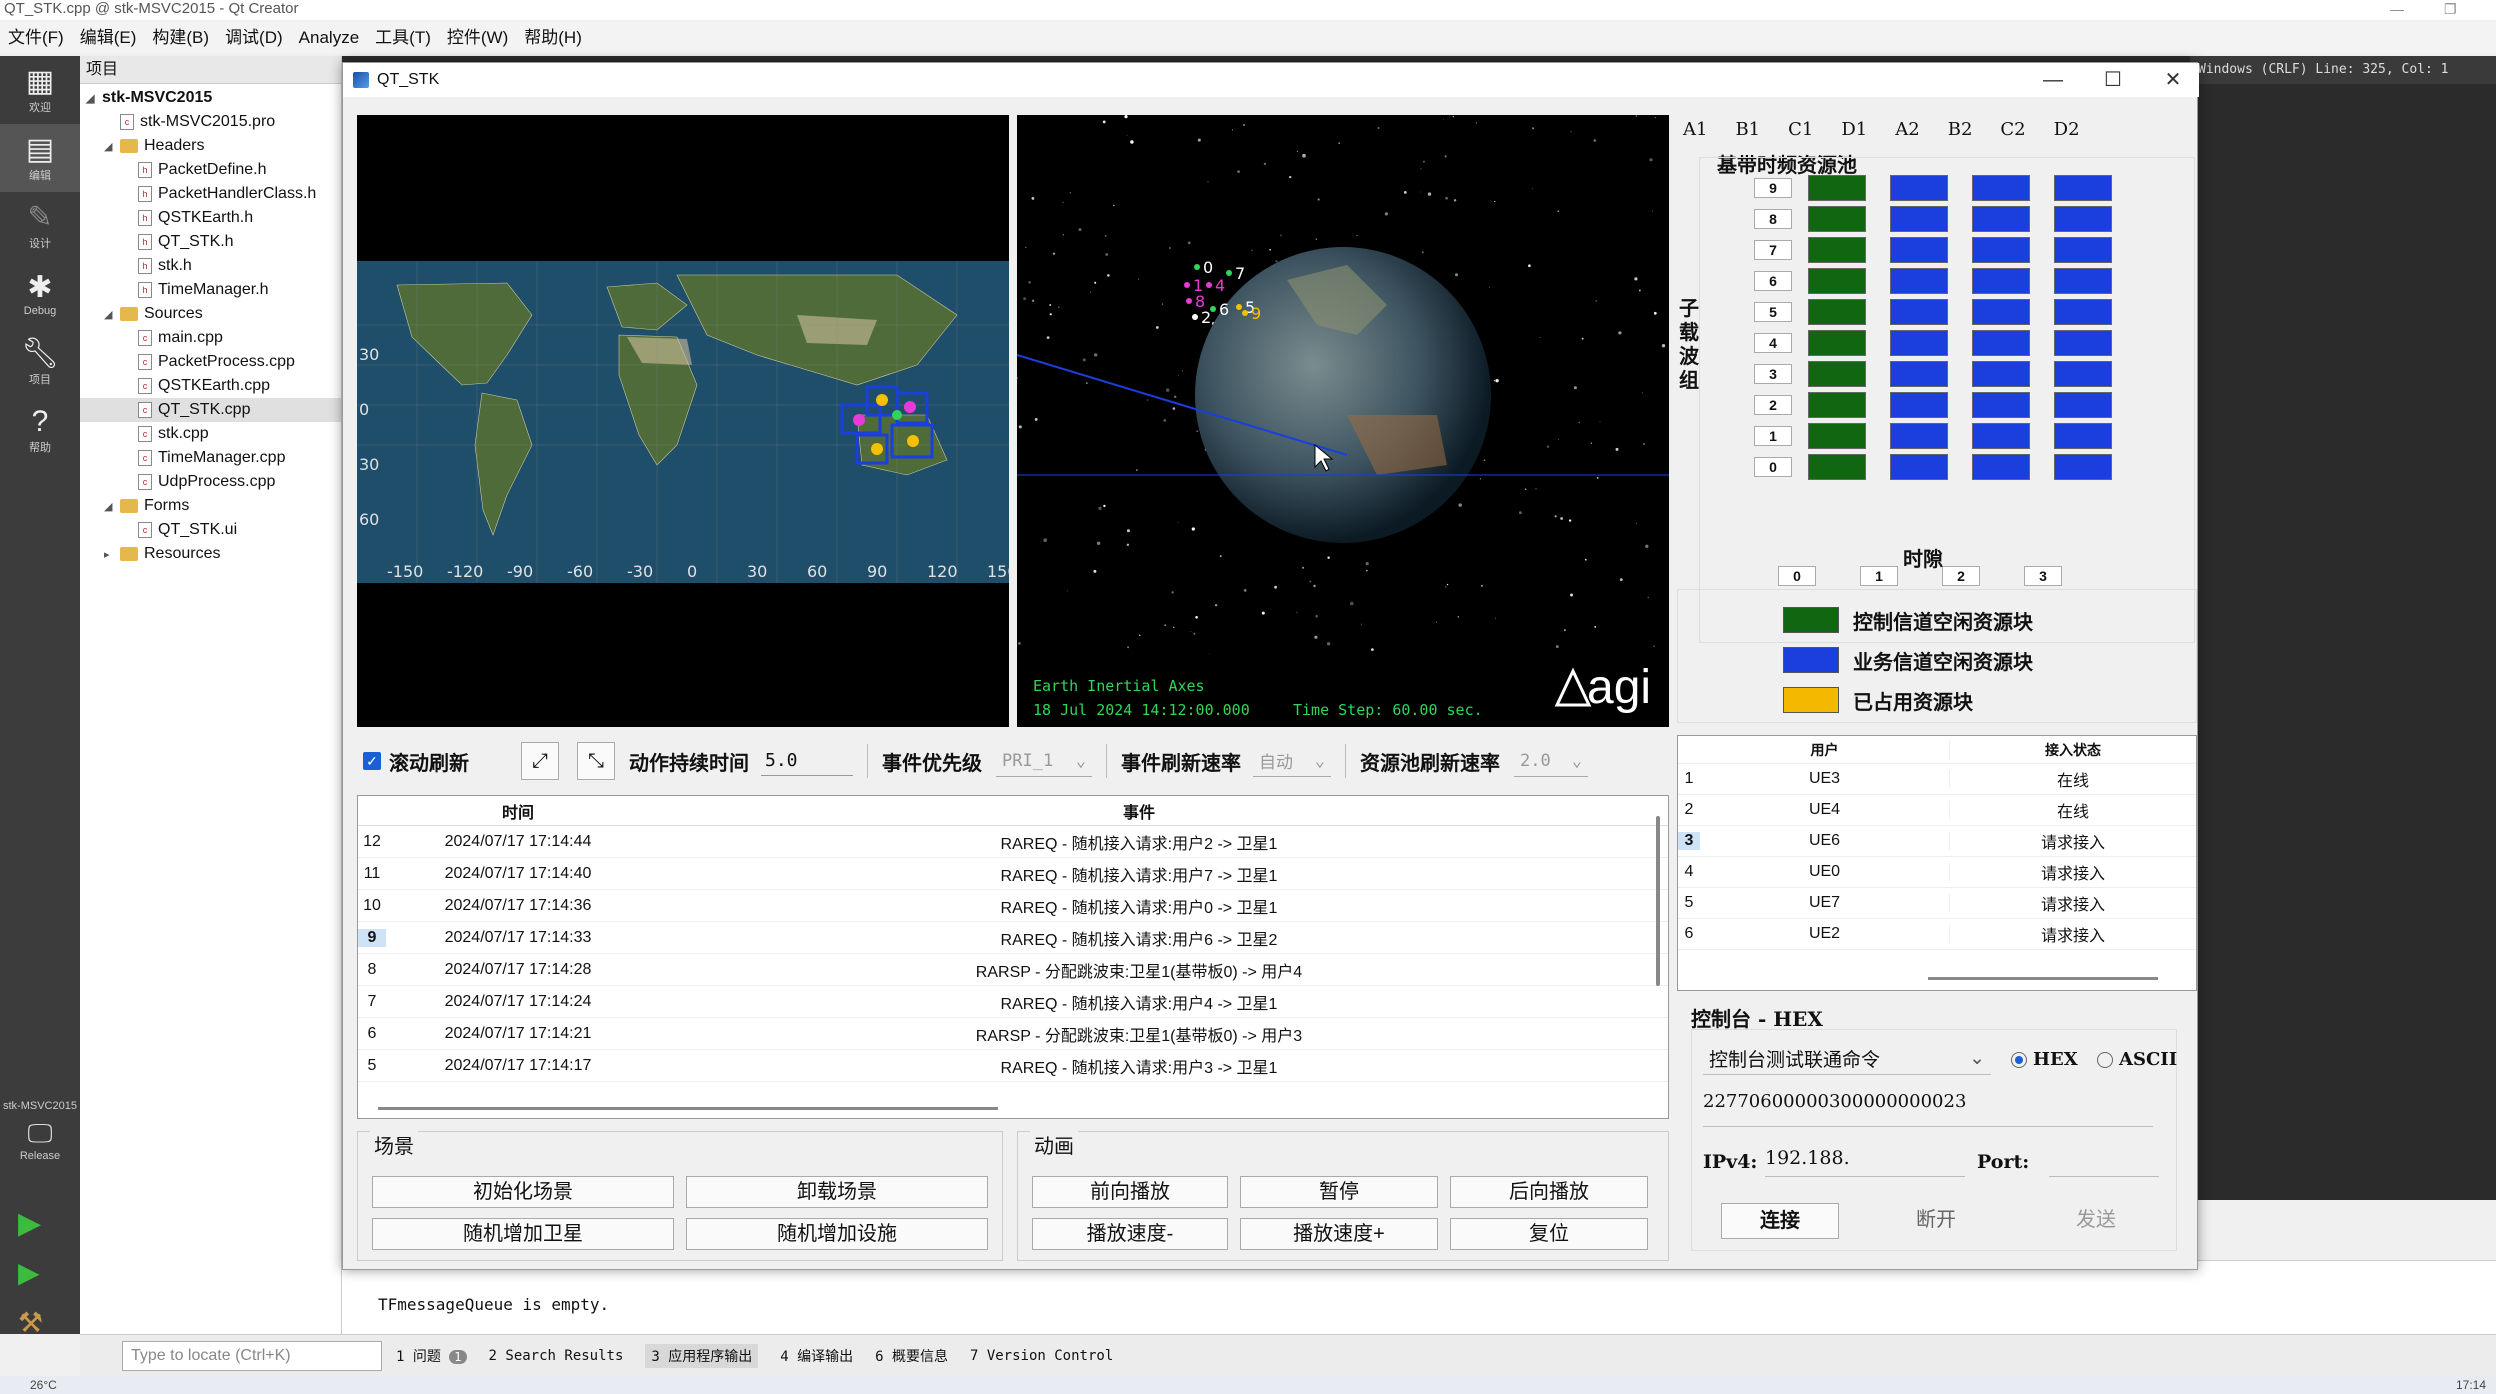 This screenshot has width=2496, height=1394. What do you see at coordinates (1780, 1221) in the screenshot?
I see `connect-button: 连接` at bounding box center [1780, 1221].